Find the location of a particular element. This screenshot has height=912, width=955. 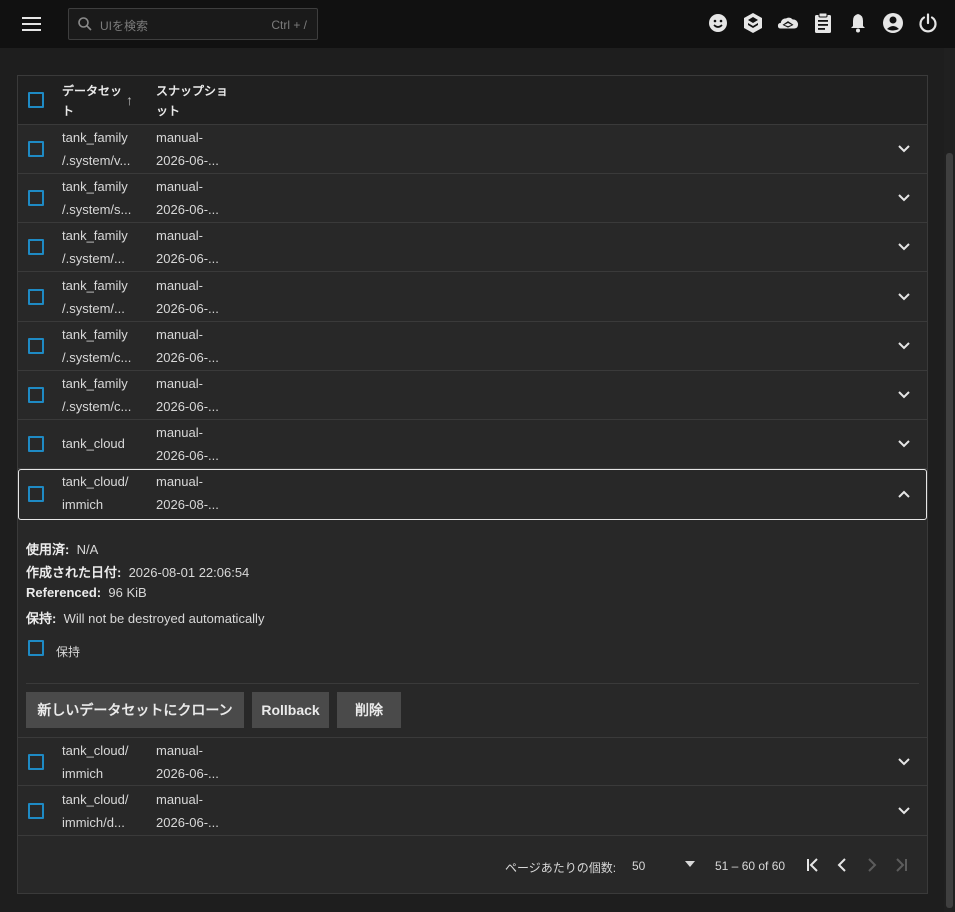

referenced-label: Referenced: is located at coordinates (64, 592).